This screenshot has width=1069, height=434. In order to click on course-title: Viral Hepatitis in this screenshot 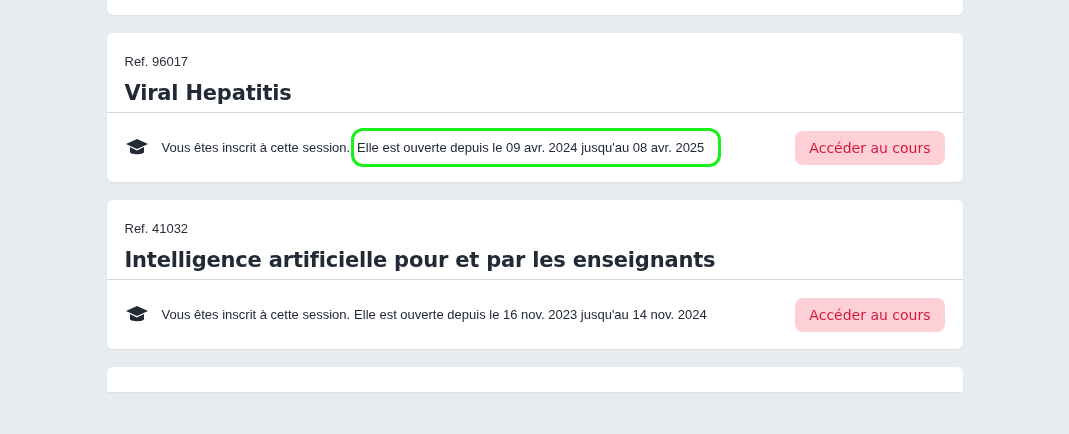, I will do `click(208, 93)`.